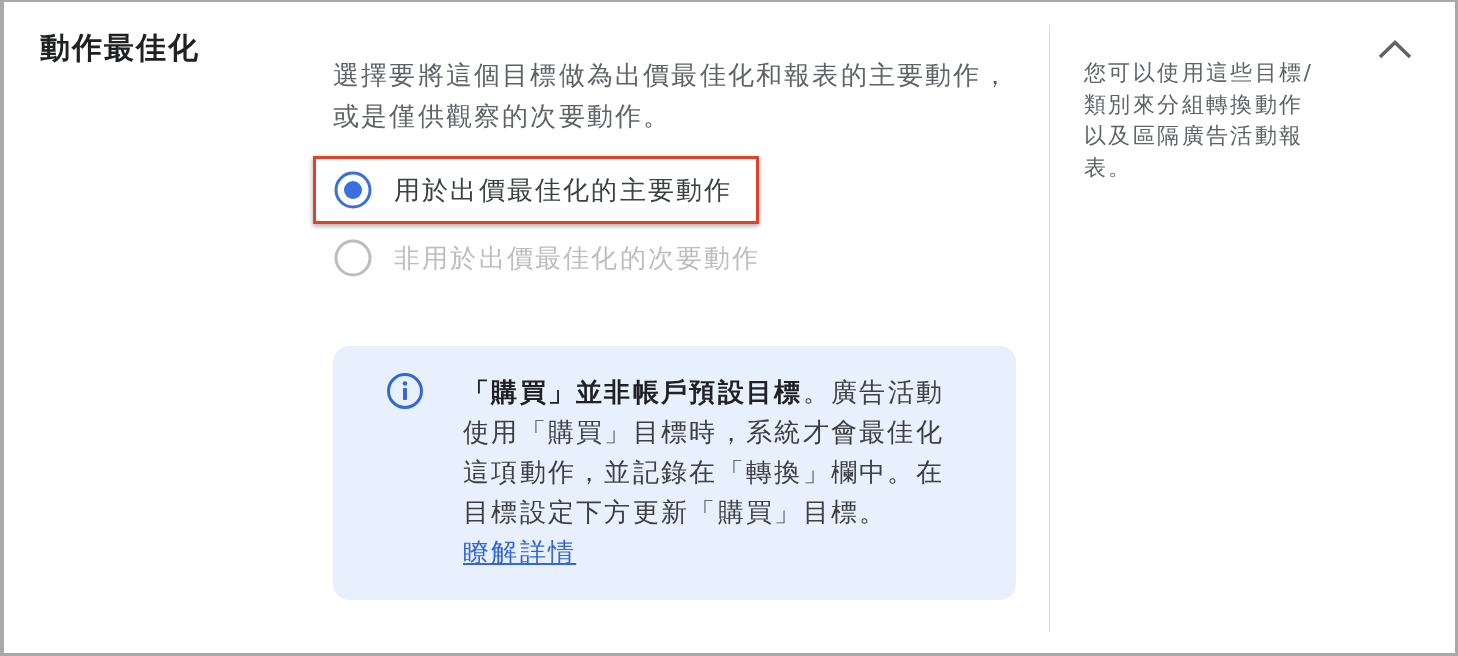 Image resolution: width=1458 pixels, height=656 pixels. Describe the element at coordinates (120, 48) in the screenshot. I see `section-title: 動作最佳化` at that location.